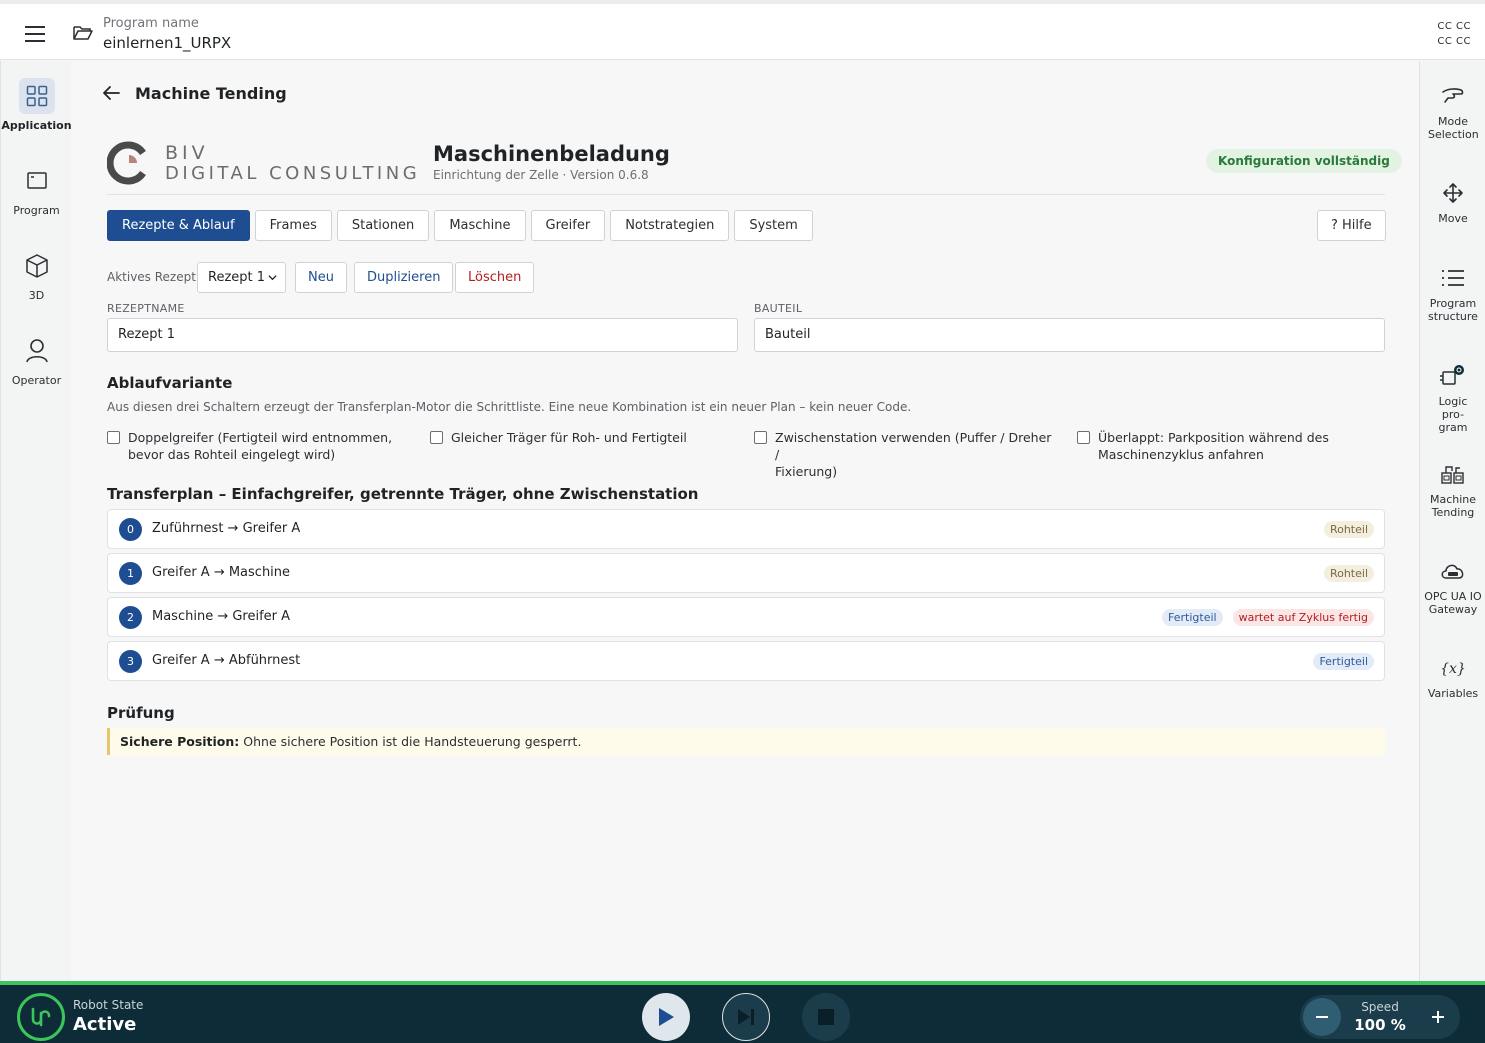 This screenshot has width=1485, height=1043. I want to click on robot-state-label: Robot State, so click(108, 1005).